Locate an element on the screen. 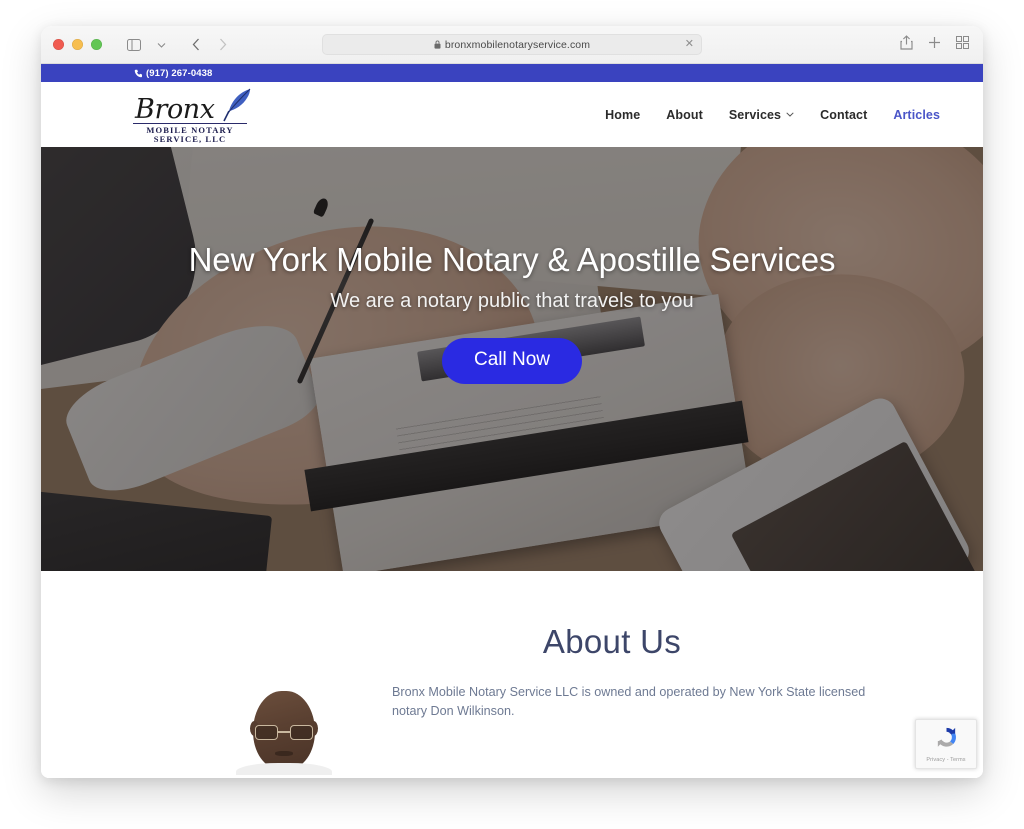 This screenshot has height=829, width=1024. tab-overview-icon is located at coordinates (962, 44).